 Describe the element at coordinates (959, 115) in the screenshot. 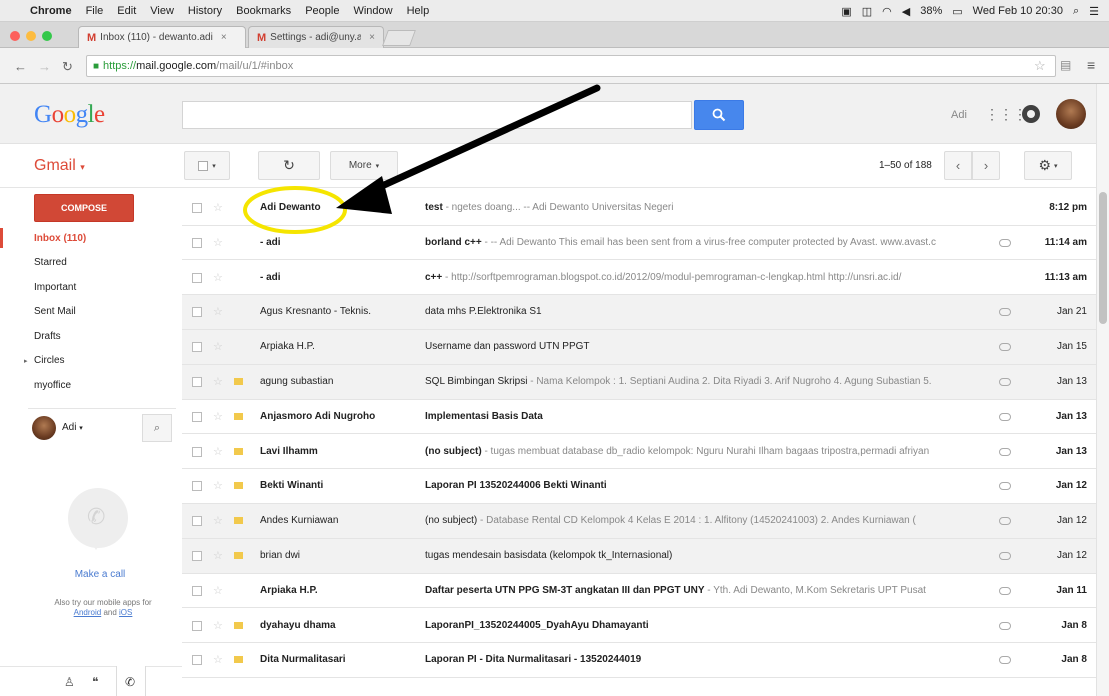

I see `account-name: Adi` at that location.